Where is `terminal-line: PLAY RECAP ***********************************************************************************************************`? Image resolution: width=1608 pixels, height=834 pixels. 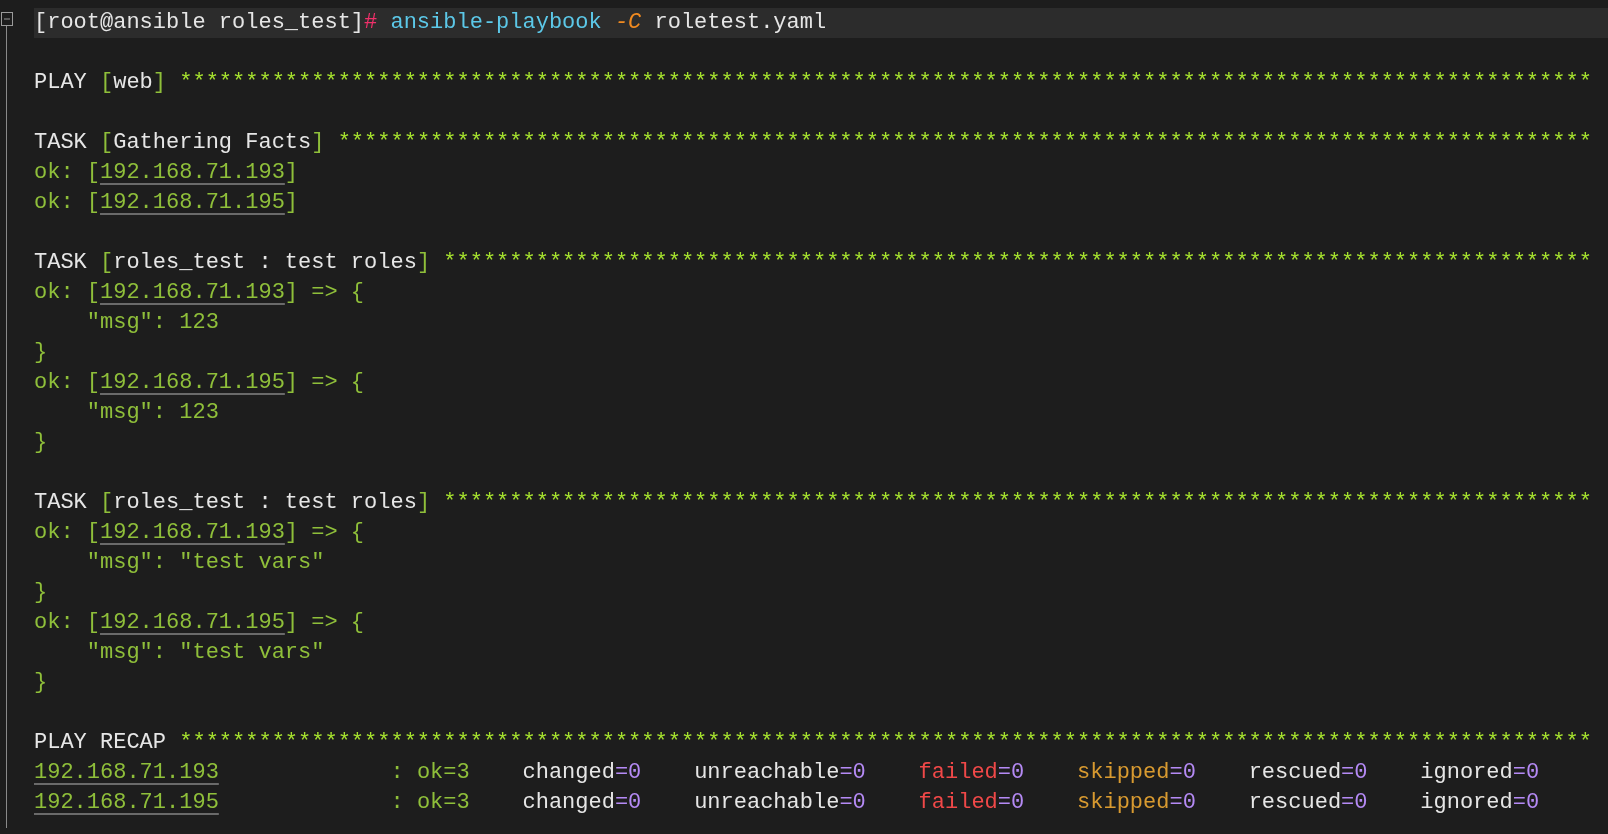
terminal-line: PLAY RECAP *********************************************************************************************************** is located at coordinates (813, 743).